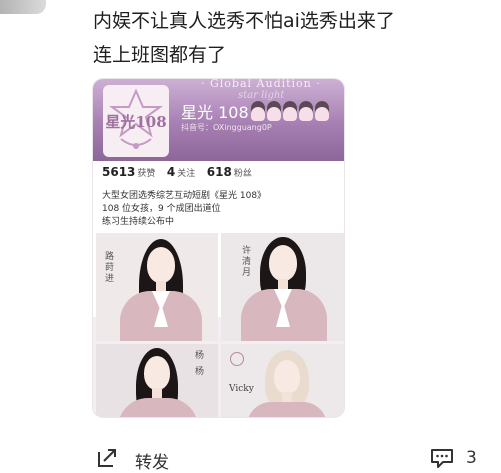 The height and width of the screenshot is (473, 501). I want to click on trainee-photo: 杨 杨, so click(157, 380).